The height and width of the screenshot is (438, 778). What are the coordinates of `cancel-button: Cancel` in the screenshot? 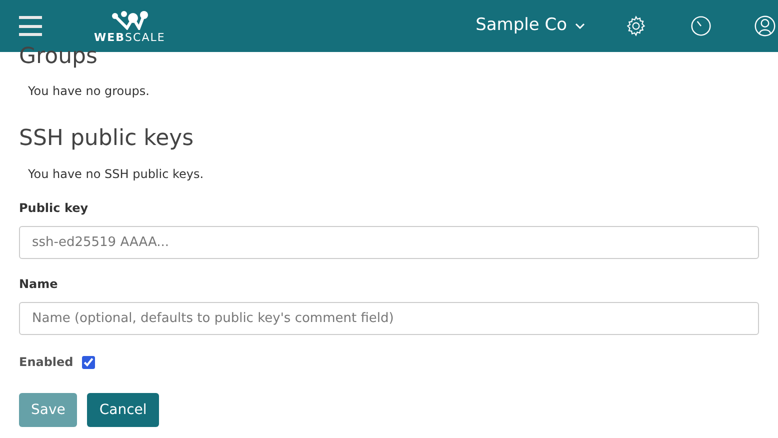 It's located at (123, 410).